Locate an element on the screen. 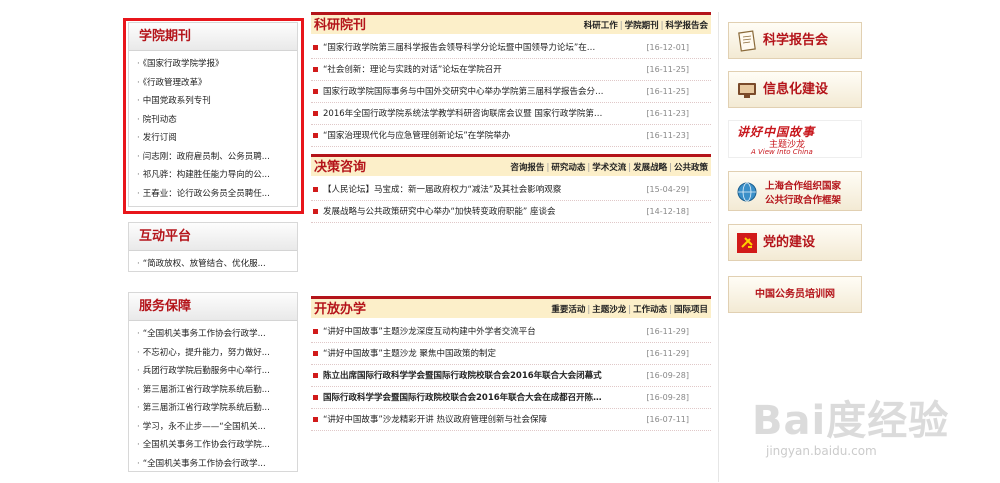 The width and height of the screenshot is (1000, 483). link-journals: 学院期刊 is located at coordinates (642, 26).